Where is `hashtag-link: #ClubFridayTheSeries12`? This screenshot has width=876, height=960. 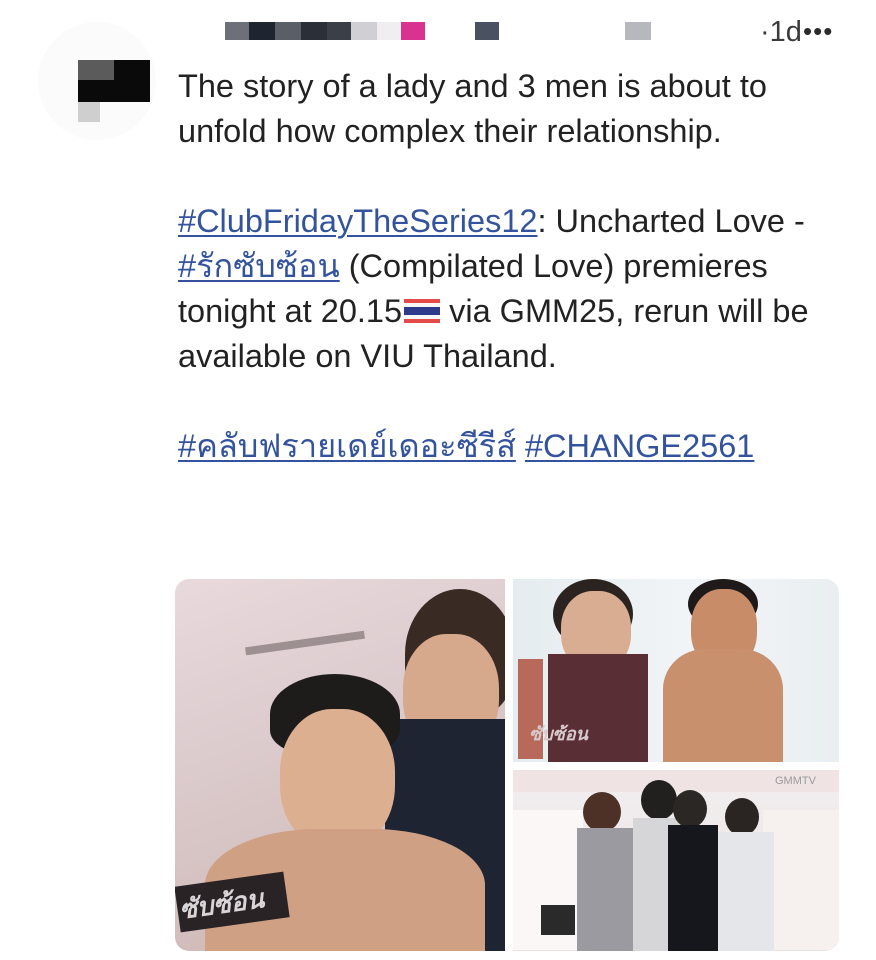
hashtag-link: #ClubFridayTheSeries12 is located at coordinates (357, 221).